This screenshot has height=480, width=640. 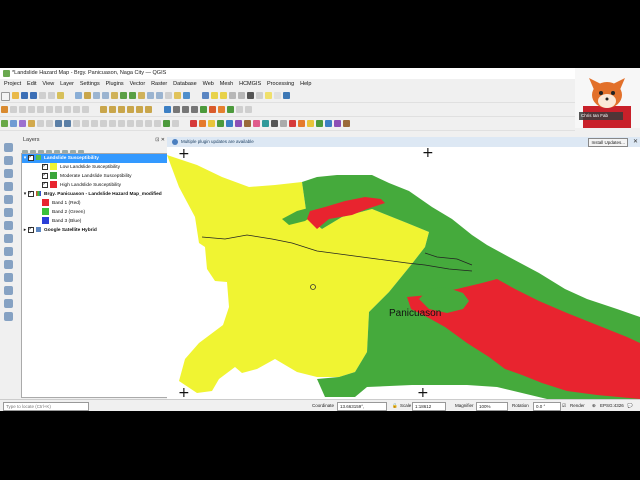 I want to click on new-project-icon, so click(x=5, y=96).